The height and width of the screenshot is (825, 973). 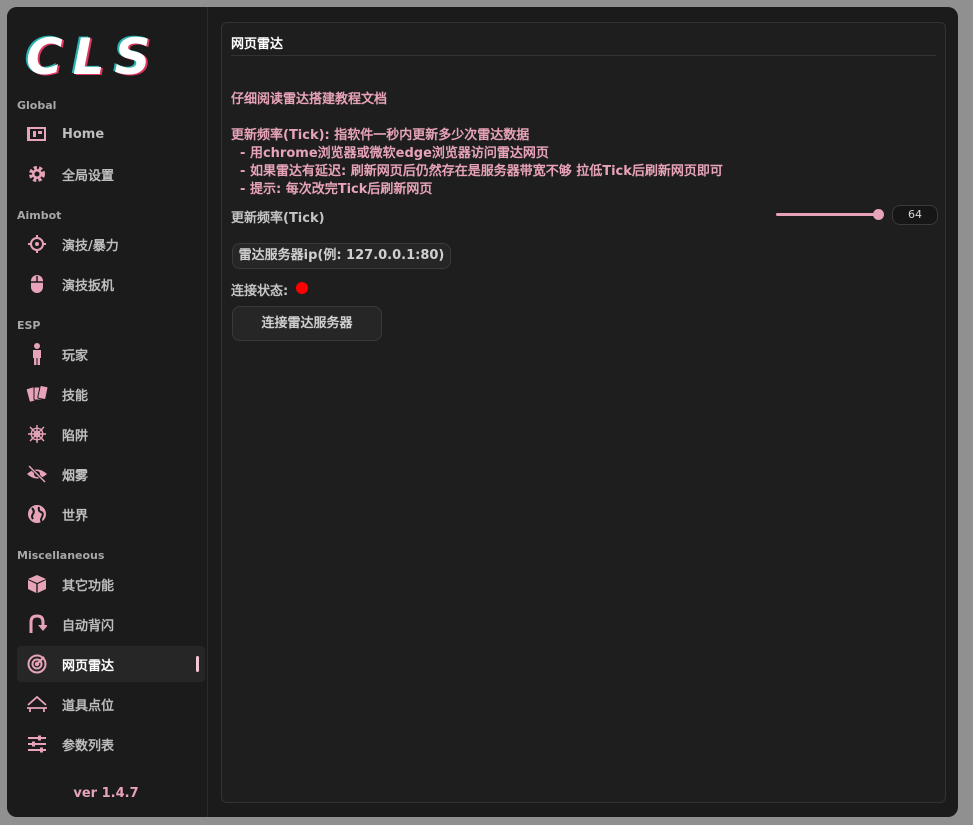 I want to click on sidebar-item-label: 演技/暴力, so click(x=90, y=246).